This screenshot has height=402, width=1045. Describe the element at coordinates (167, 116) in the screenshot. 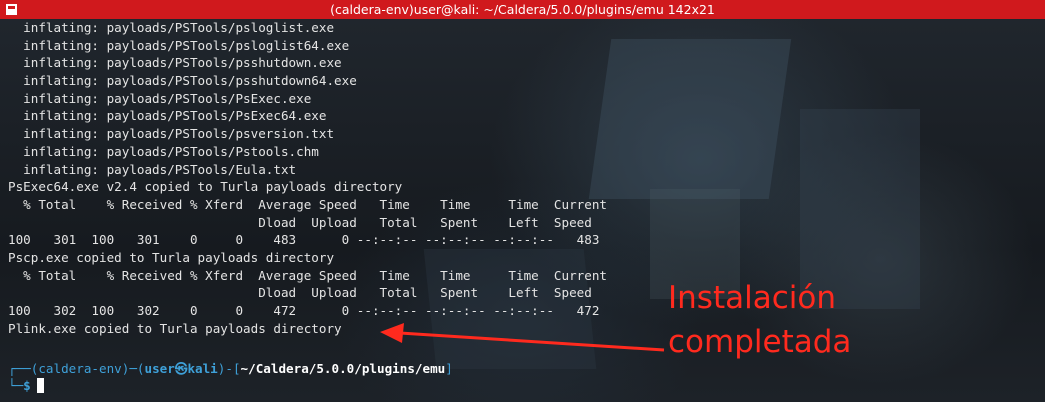

I see `terminal-line: inflating: payloads/PSTools/PsExec64.exe` at that location.